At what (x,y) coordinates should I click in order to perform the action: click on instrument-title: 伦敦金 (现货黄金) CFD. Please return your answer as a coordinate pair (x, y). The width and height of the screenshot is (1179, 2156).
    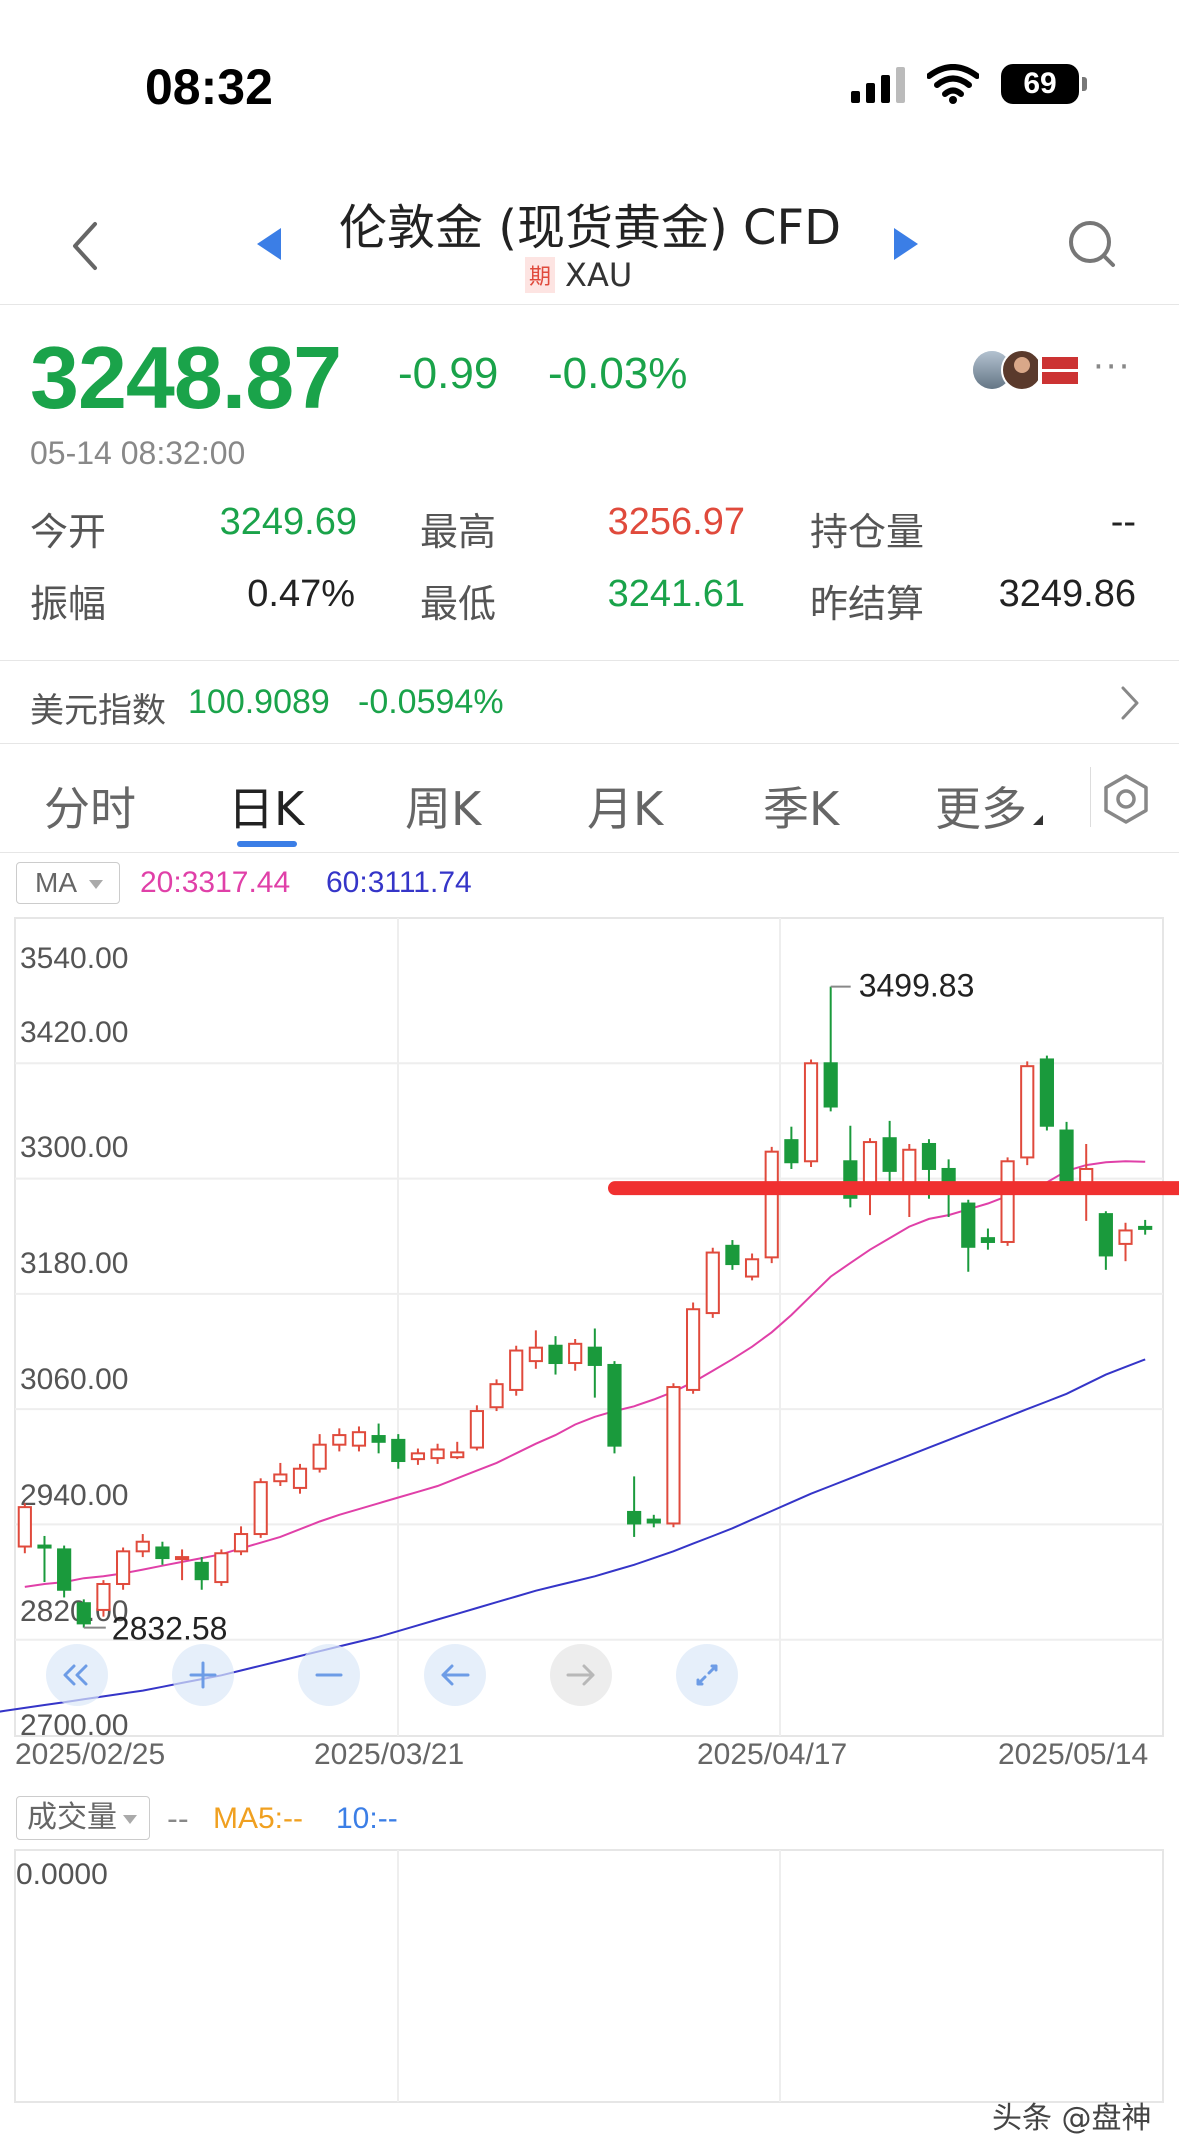
    Looking at the image, I should click on (590, 228).